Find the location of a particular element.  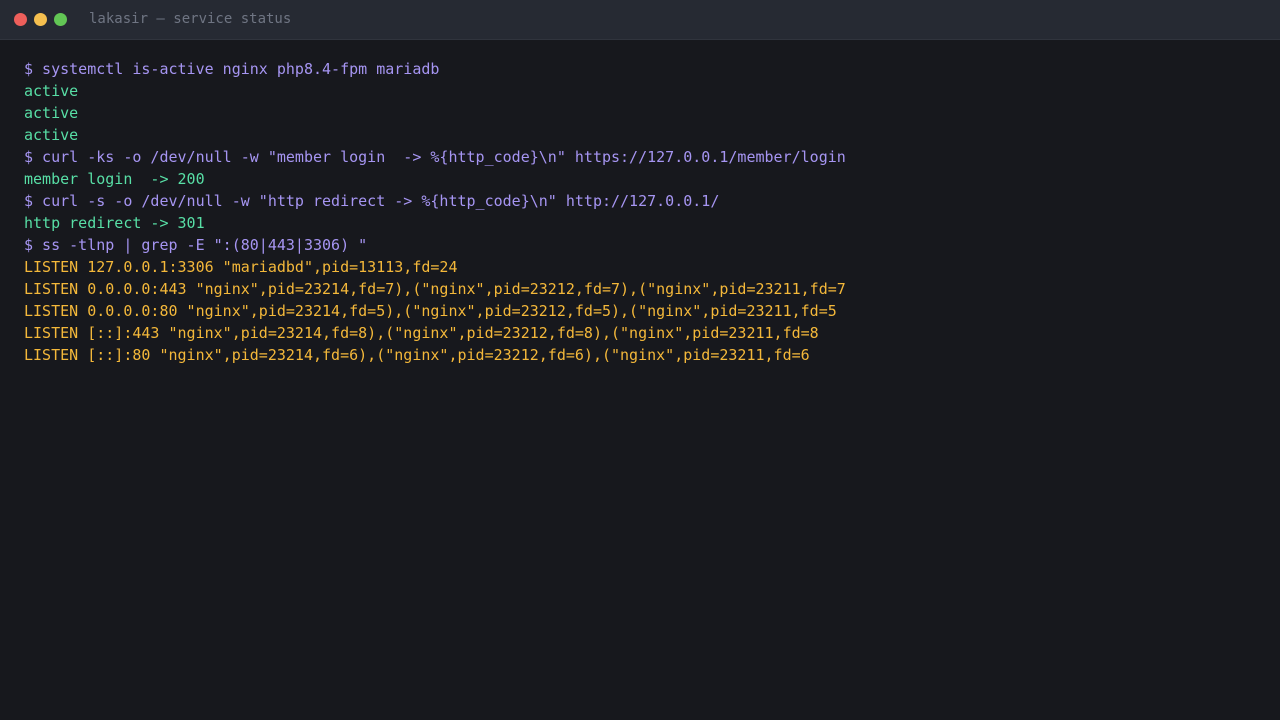

close-window-icon is located at coordinates (20, 19).